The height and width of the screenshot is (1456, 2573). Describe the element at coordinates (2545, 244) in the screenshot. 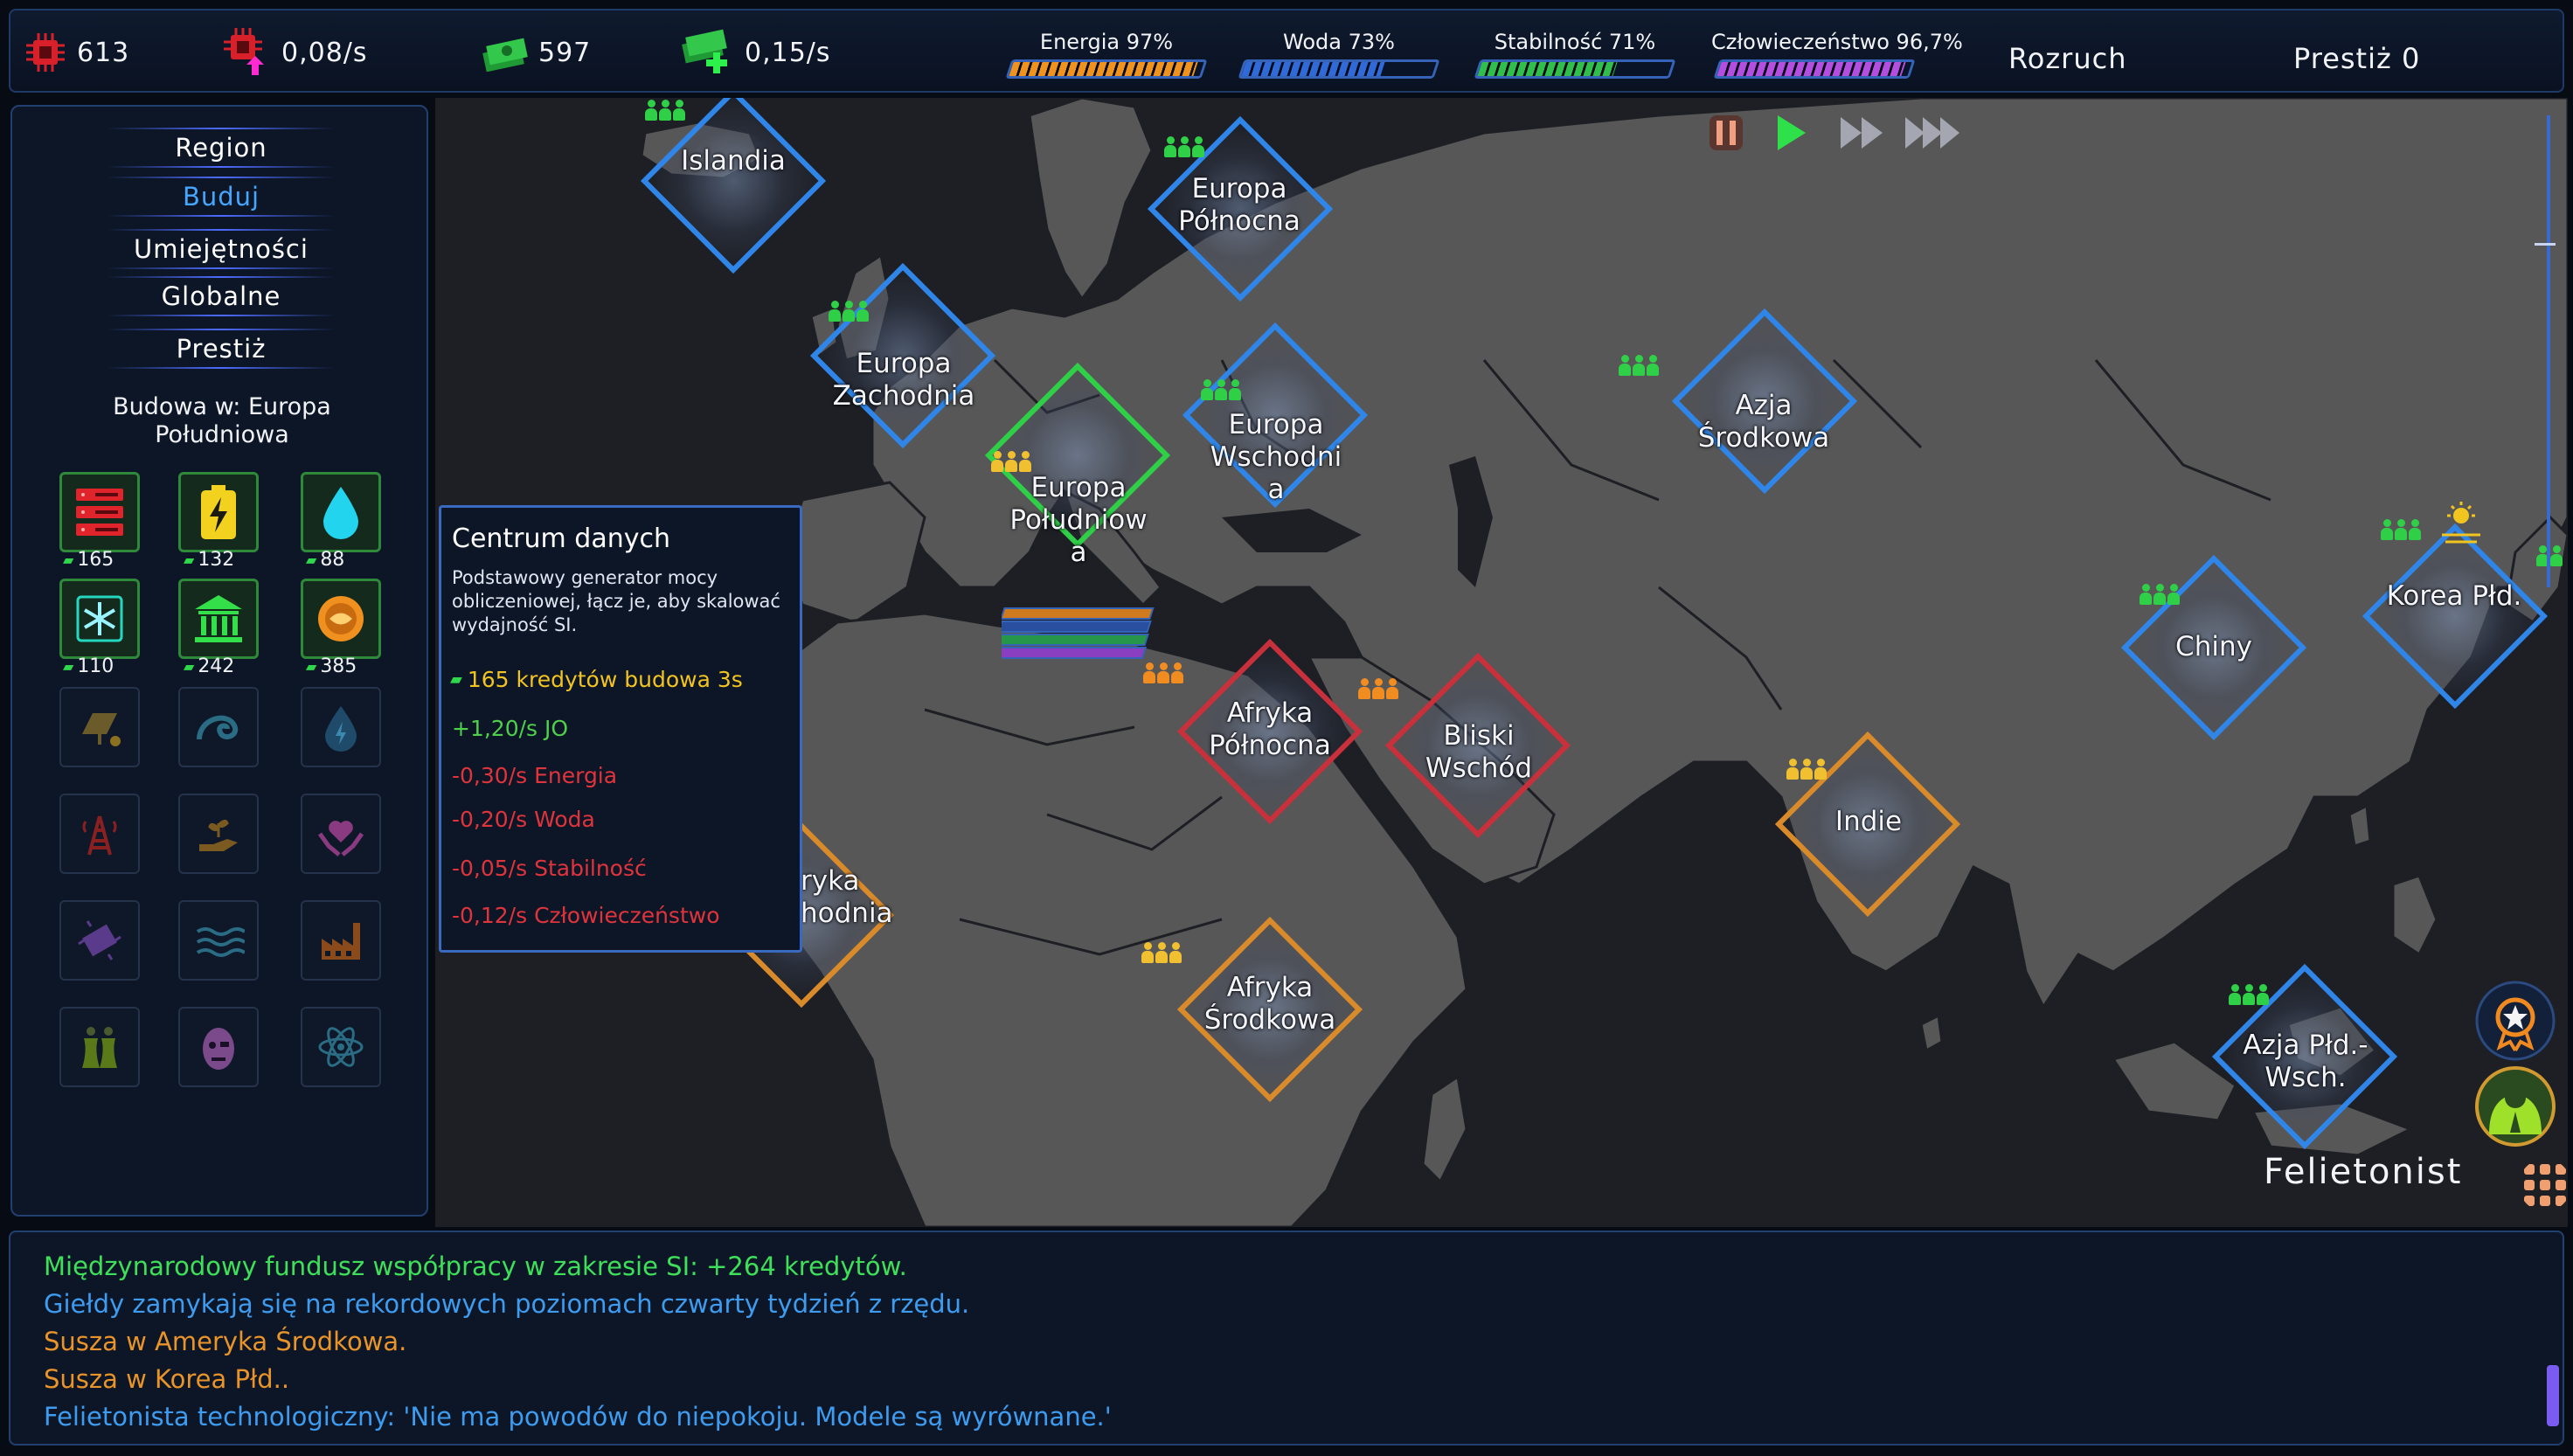

I see `map-scroll-marker` at that location.